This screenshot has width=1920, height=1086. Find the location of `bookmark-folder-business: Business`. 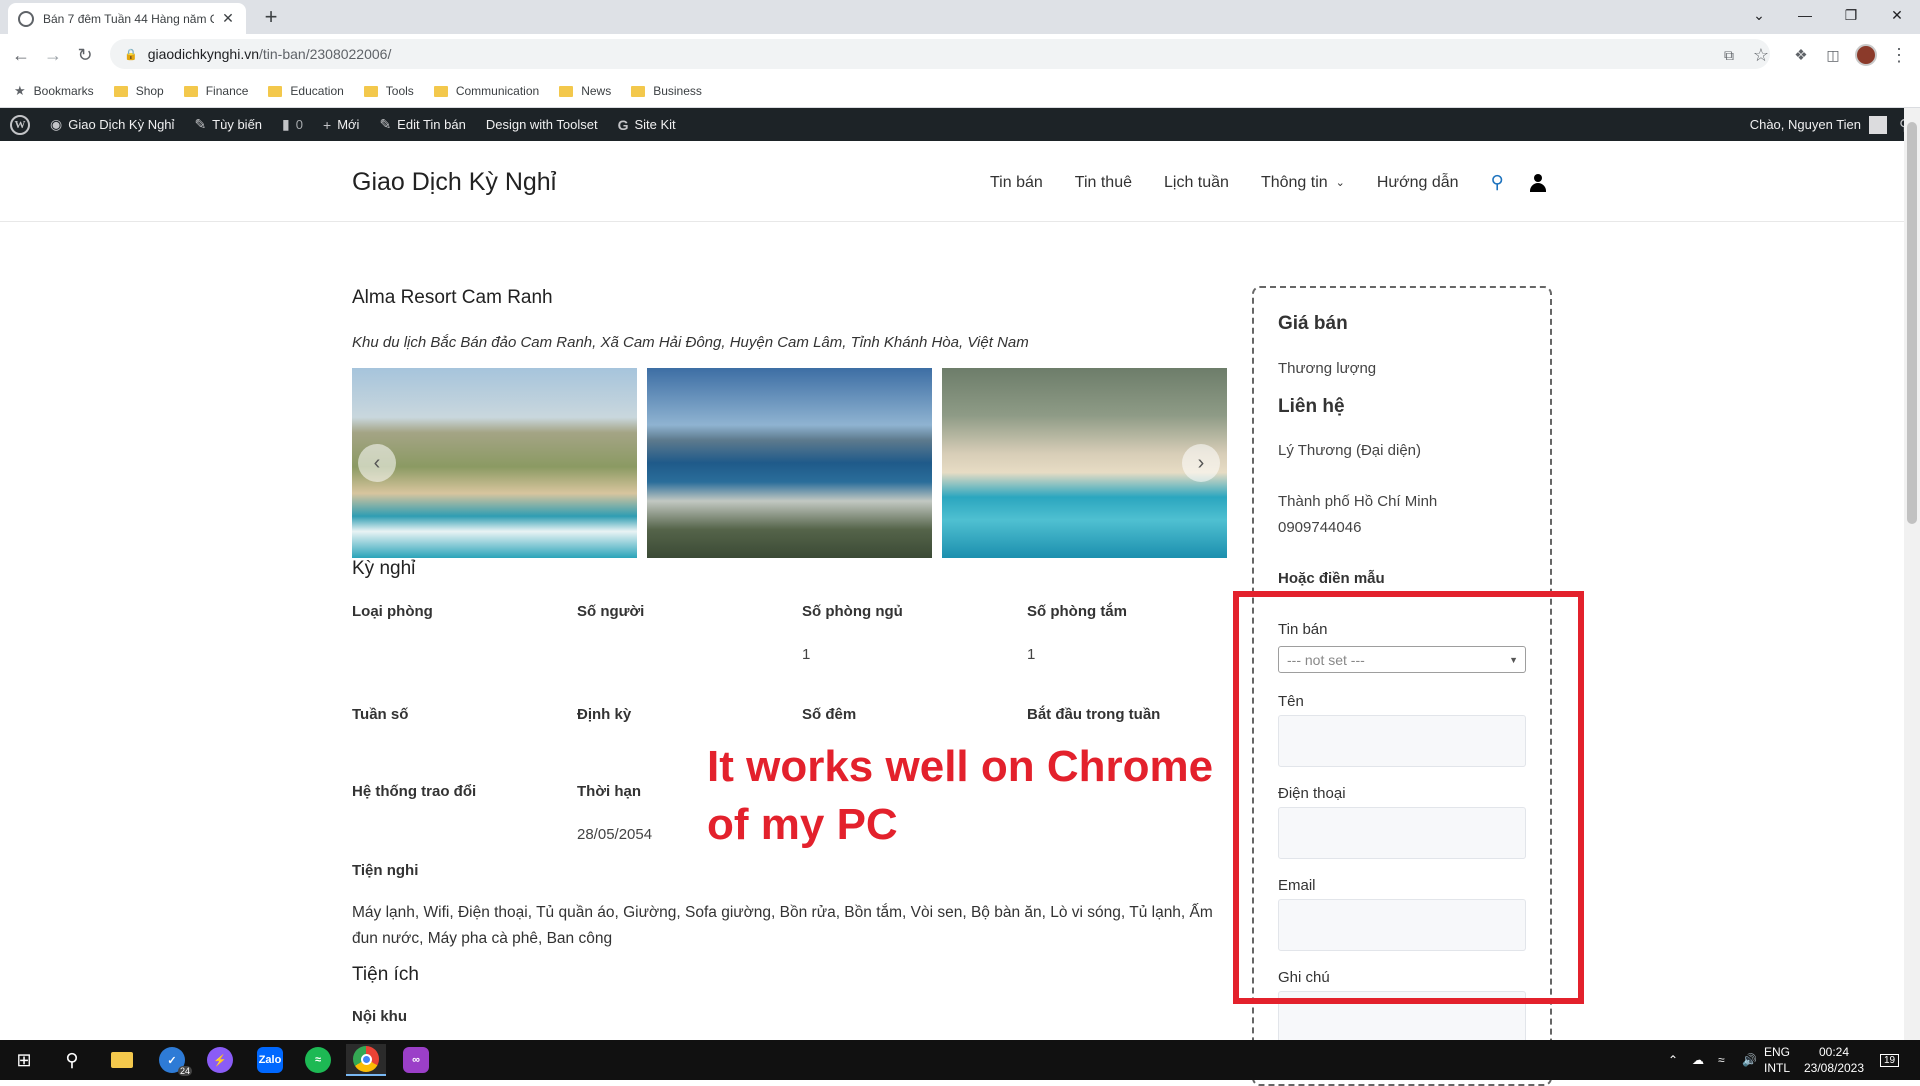

bookmark-folder-business: Business is located at coordinates (666, 91).